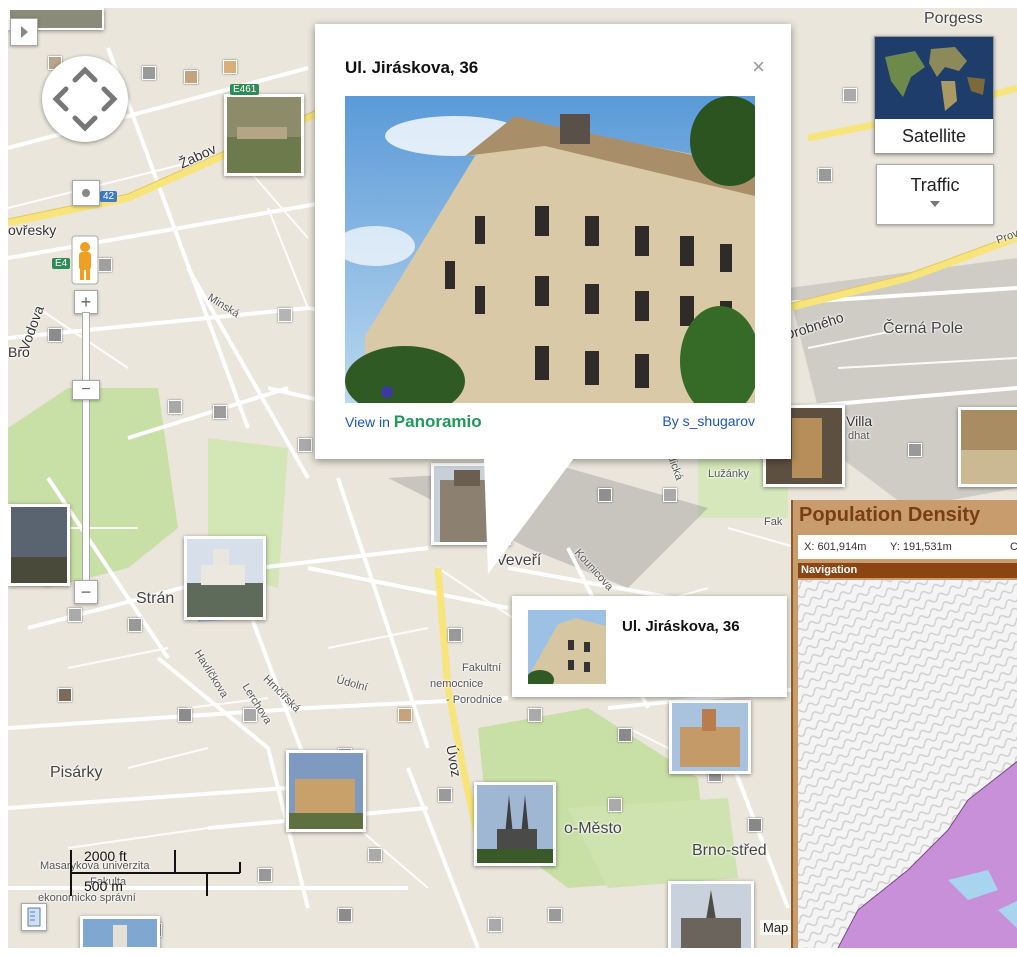 Image resolution: width=1017 pixels, height=956 pixels. I want to click on zoom-out-icon: −, so click(86, 592).